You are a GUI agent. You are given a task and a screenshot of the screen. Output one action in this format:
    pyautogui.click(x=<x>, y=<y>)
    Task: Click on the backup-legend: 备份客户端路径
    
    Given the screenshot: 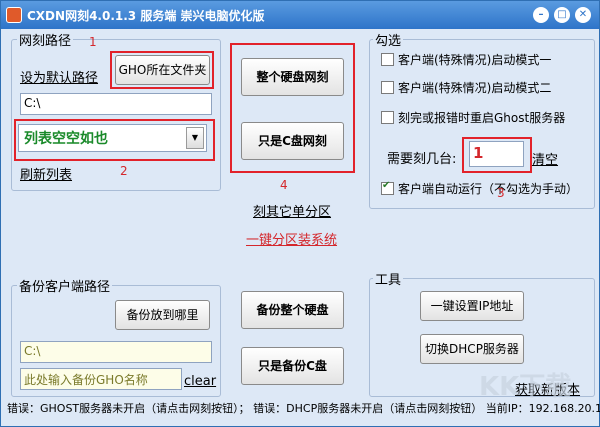 What is the action you would take?
    pyautogui.click(x=65, y=285)
    